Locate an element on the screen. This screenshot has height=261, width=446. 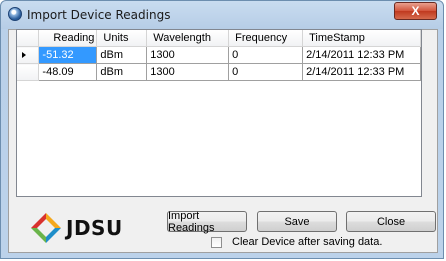
column-header-timestamp: TimeStamp is located at coordinates (361, 38).